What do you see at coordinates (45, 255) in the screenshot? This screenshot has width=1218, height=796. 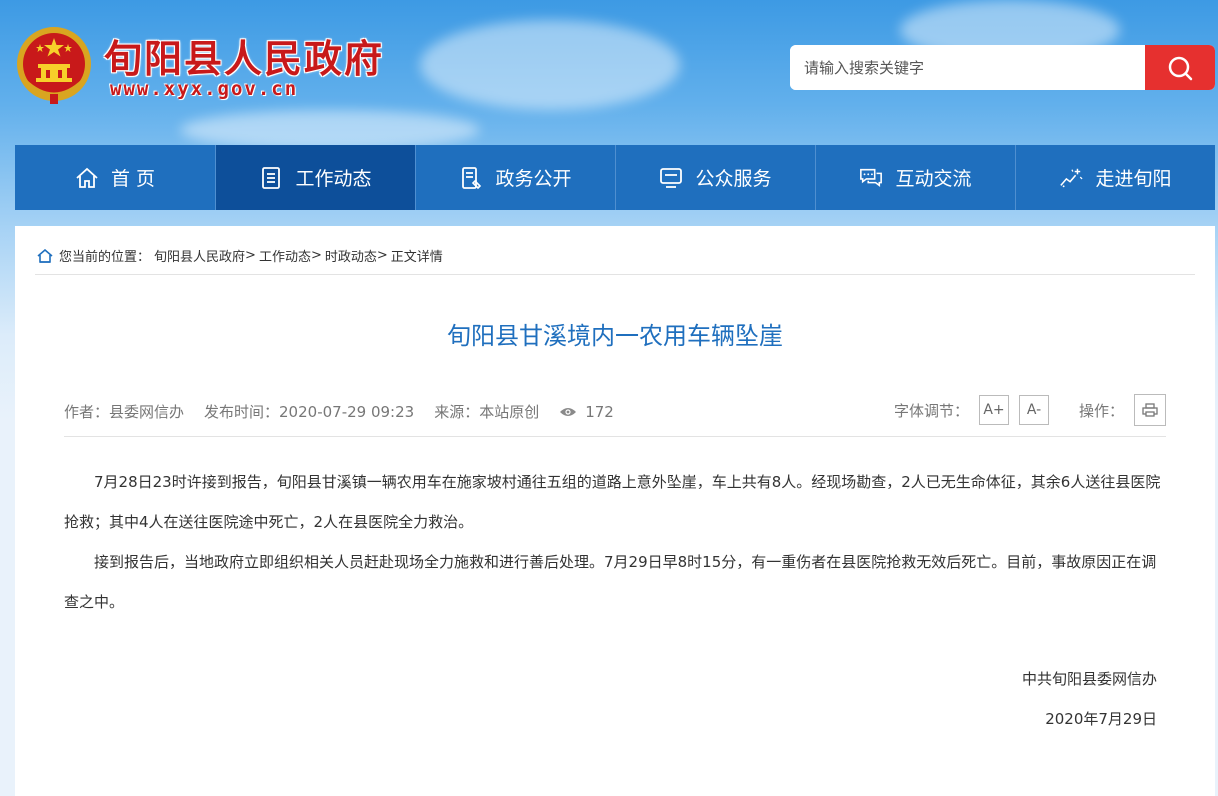 I see `home-small-icon` at bounding box center [45, 255].